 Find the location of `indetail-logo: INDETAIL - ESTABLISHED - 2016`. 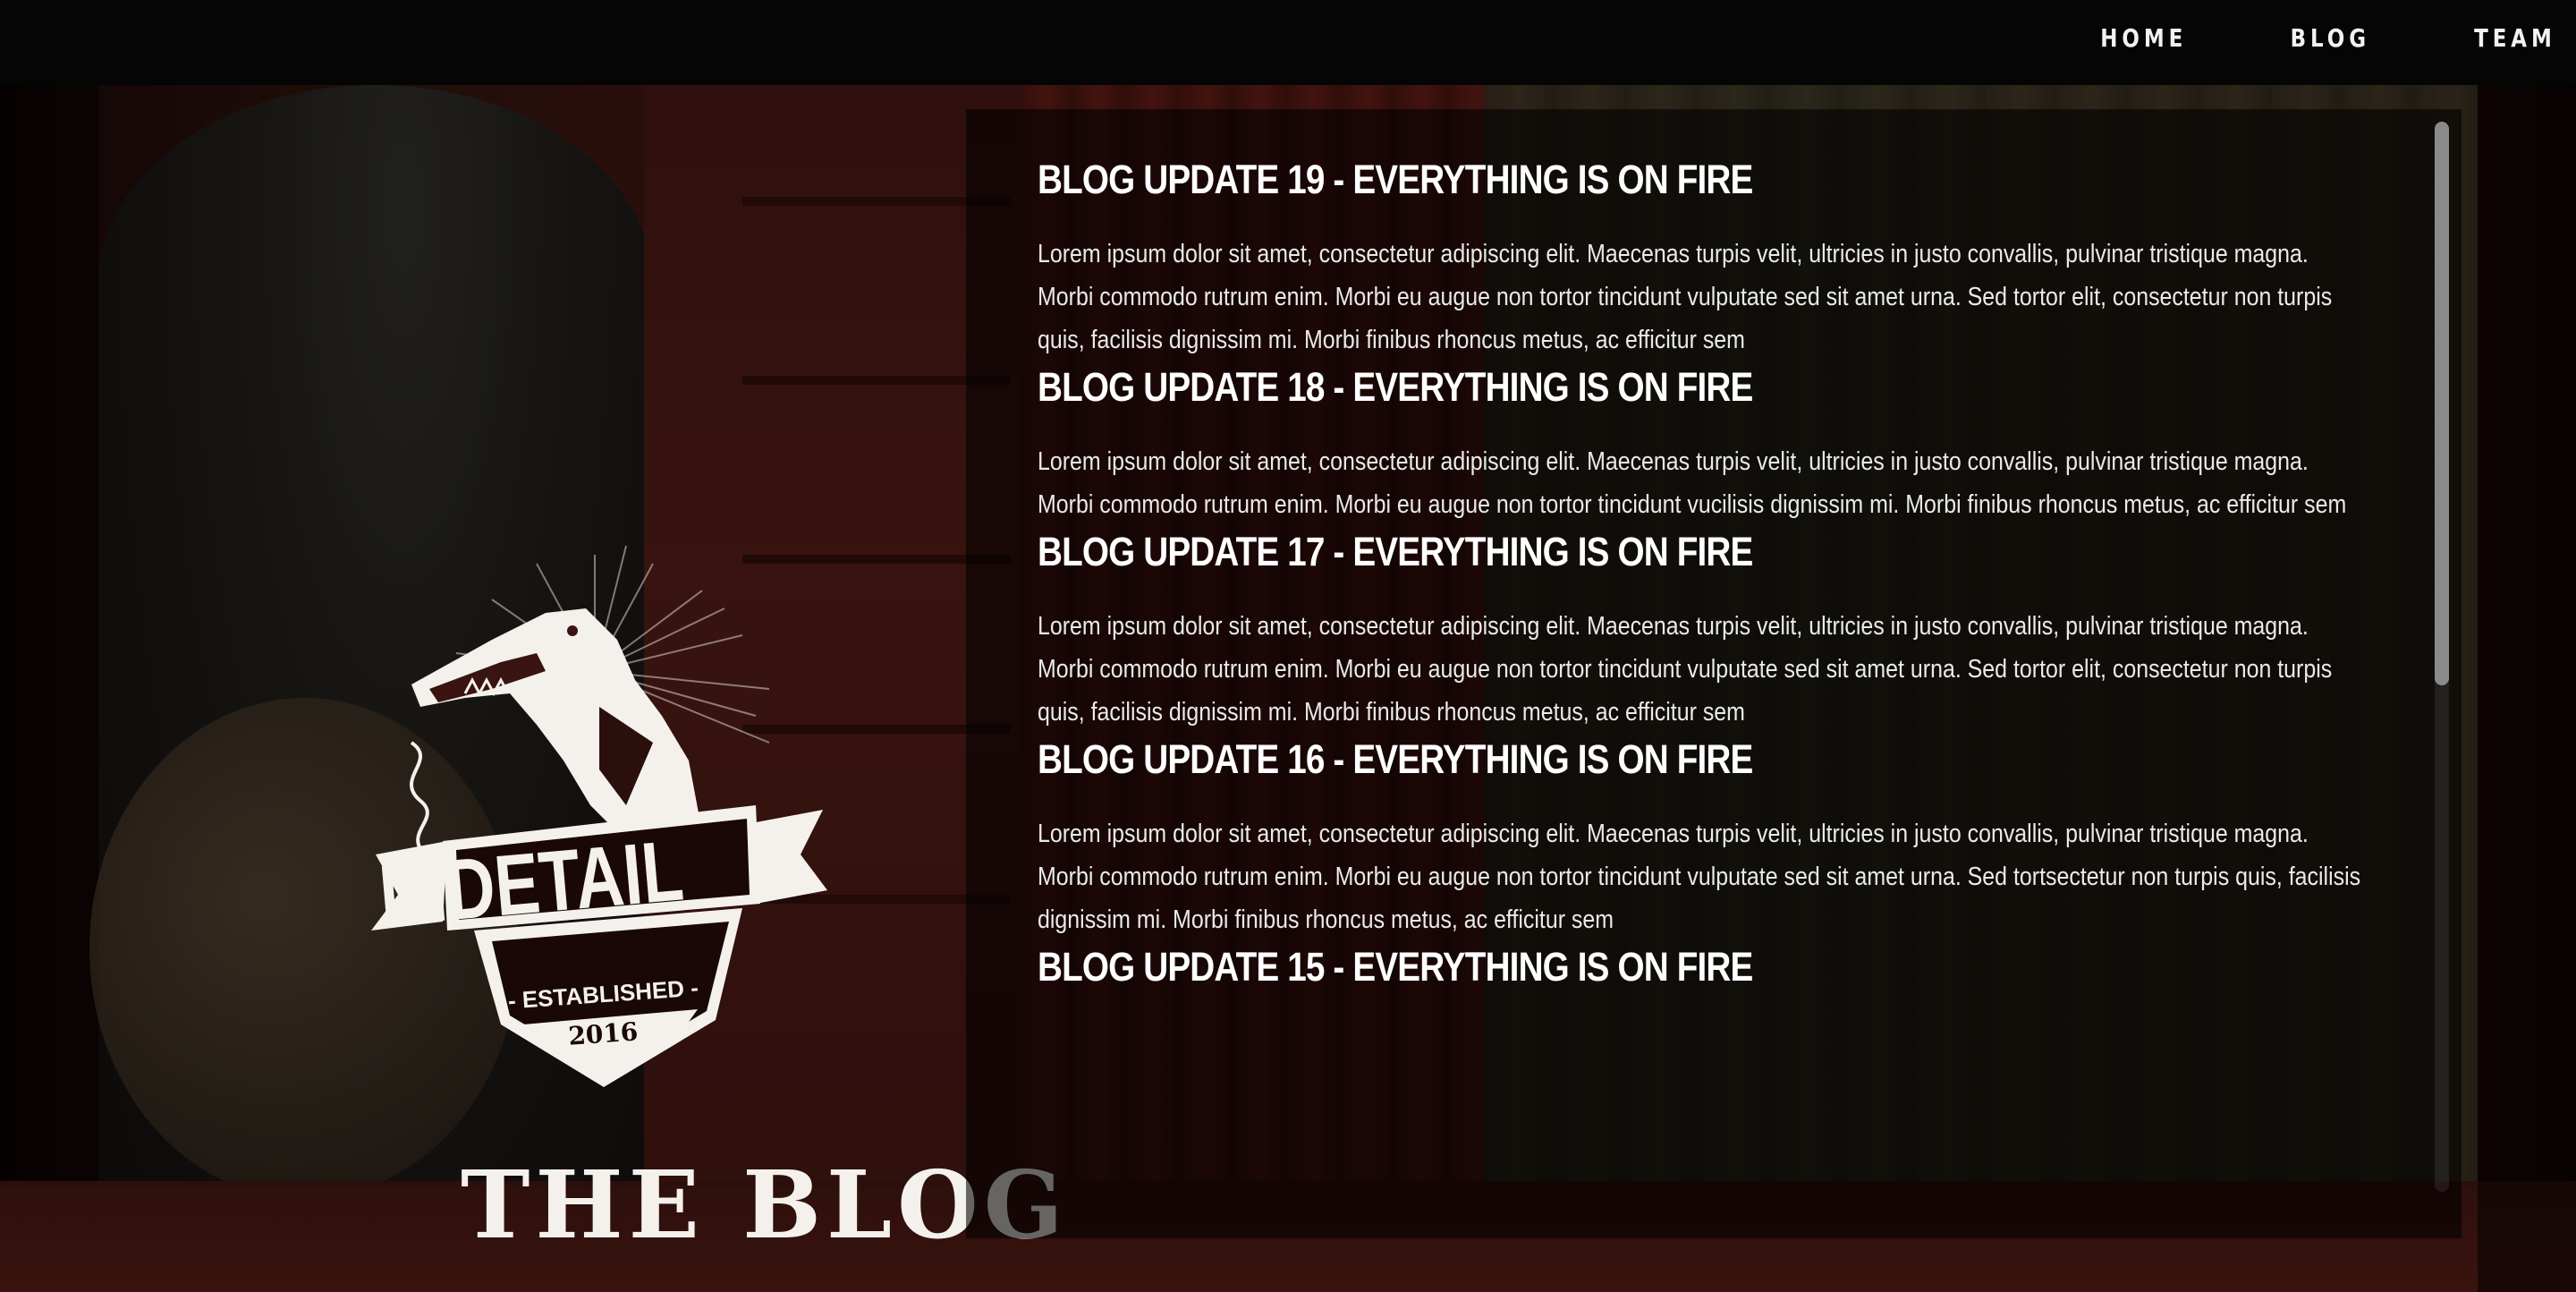

indetail-logo: INDETAIL - ESTABLISHED - 2016 is located at coordinates (608, 850).